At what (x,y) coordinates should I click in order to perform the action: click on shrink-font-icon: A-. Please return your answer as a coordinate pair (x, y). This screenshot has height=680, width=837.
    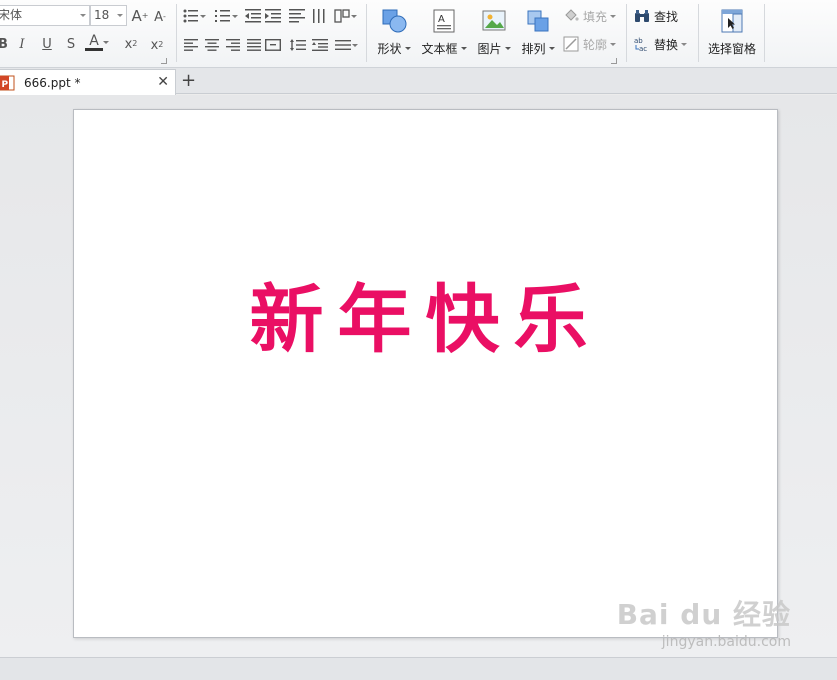
    Looking at the image, I should click on (160, 17).